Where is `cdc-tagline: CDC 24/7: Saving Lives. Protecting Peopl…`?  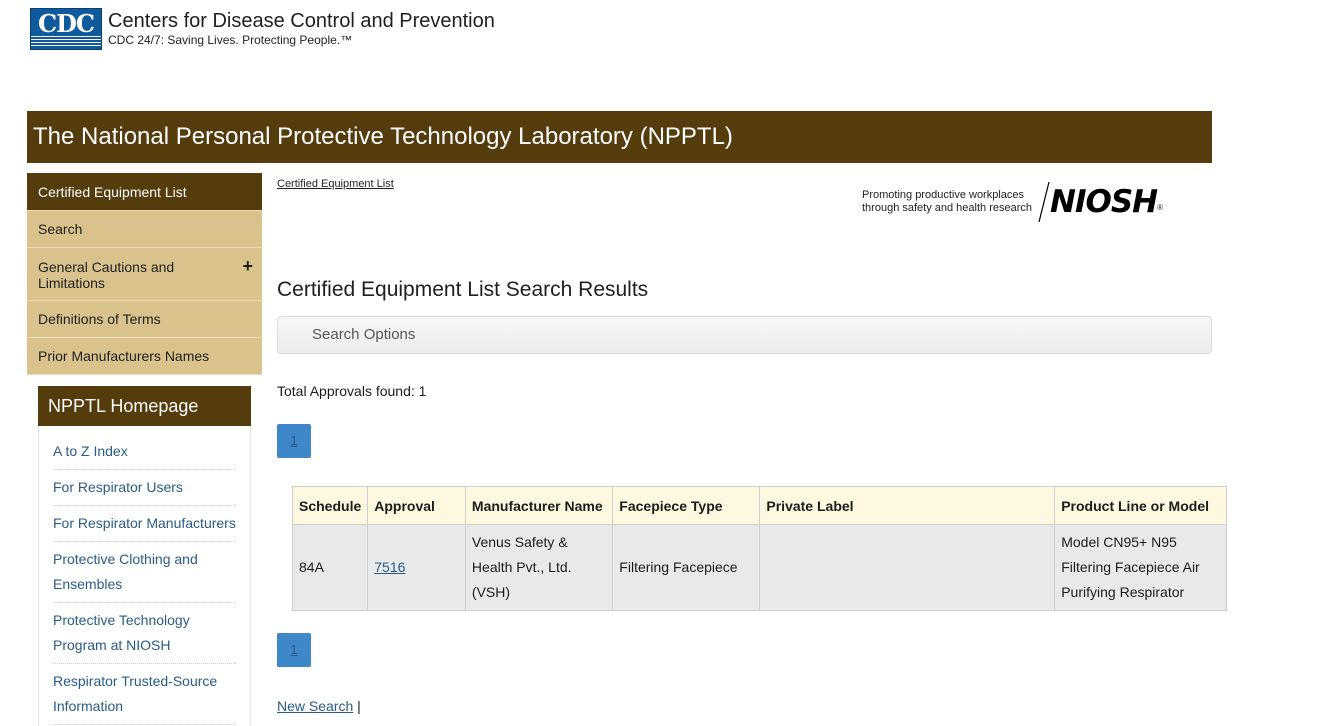
cdc-tagline: CDC 24/7: Saving Lives. Protecting Peopl… is located at coordinates (230, 40).